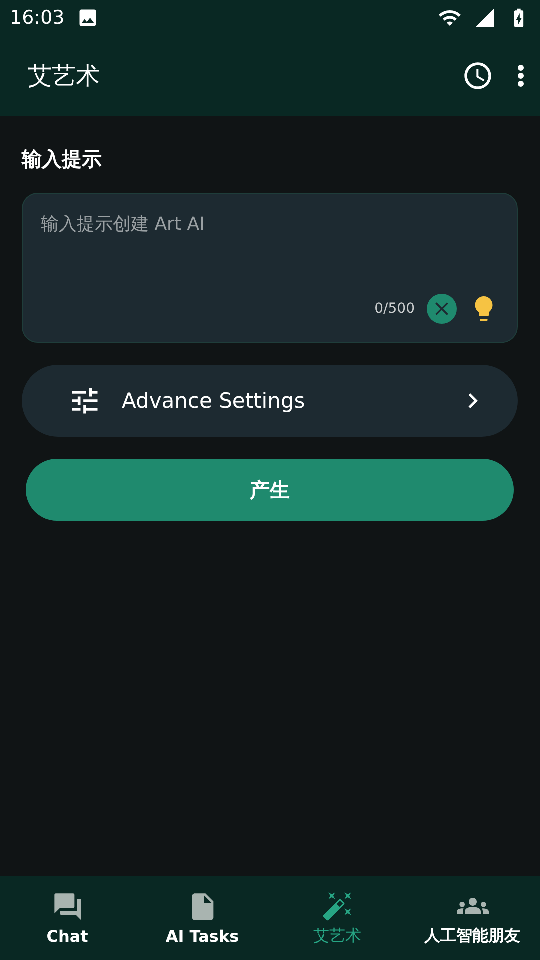 The image size is (540, 960). I want to click on prompt-label: 输入提示, so click(62, 159).